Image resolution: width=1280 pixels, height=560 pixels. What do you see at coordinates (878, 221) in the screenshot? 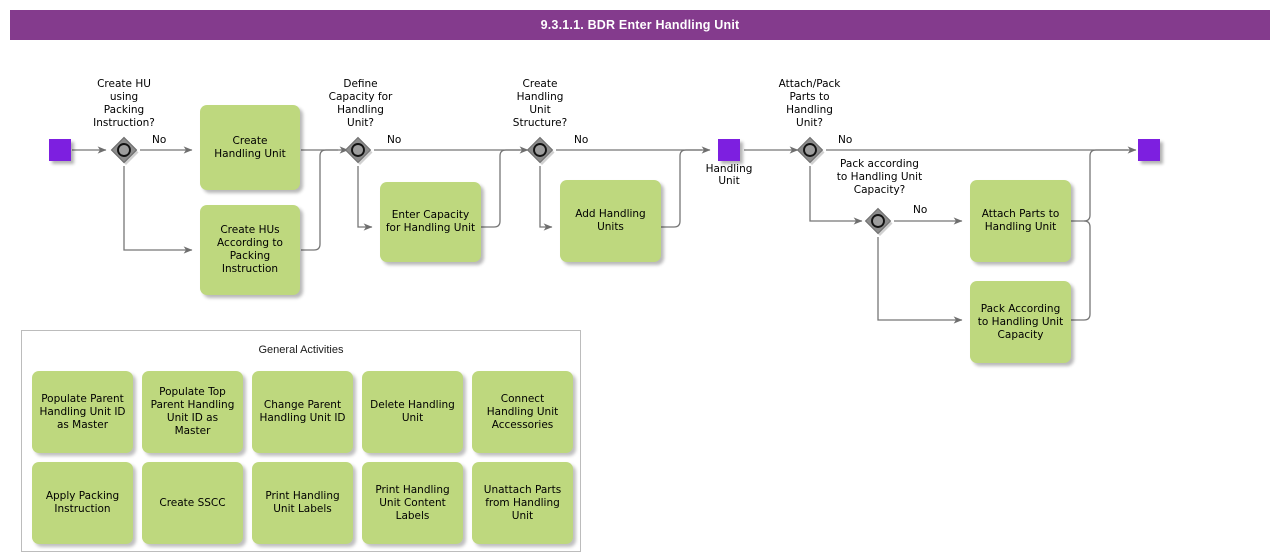
I see `gateway-pack-according-to-handling-unit-capacity` at bounding box center [878, 221].